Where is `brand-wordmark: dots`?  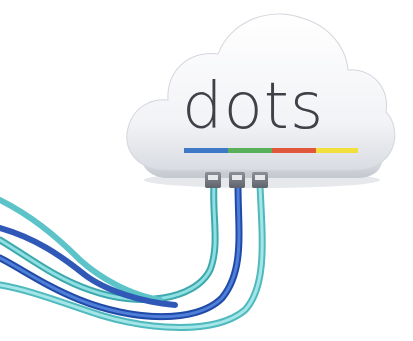
brand-wordmark: dots is located at coordinates (253, 107).